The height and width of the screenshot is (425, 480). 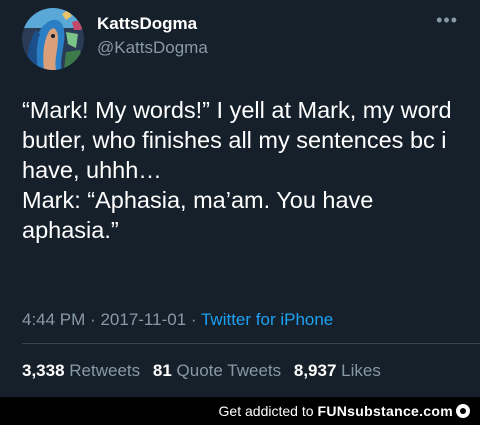 I want to click on retweets-stat: 3,338 Retweets, so click(x=81, y=370).